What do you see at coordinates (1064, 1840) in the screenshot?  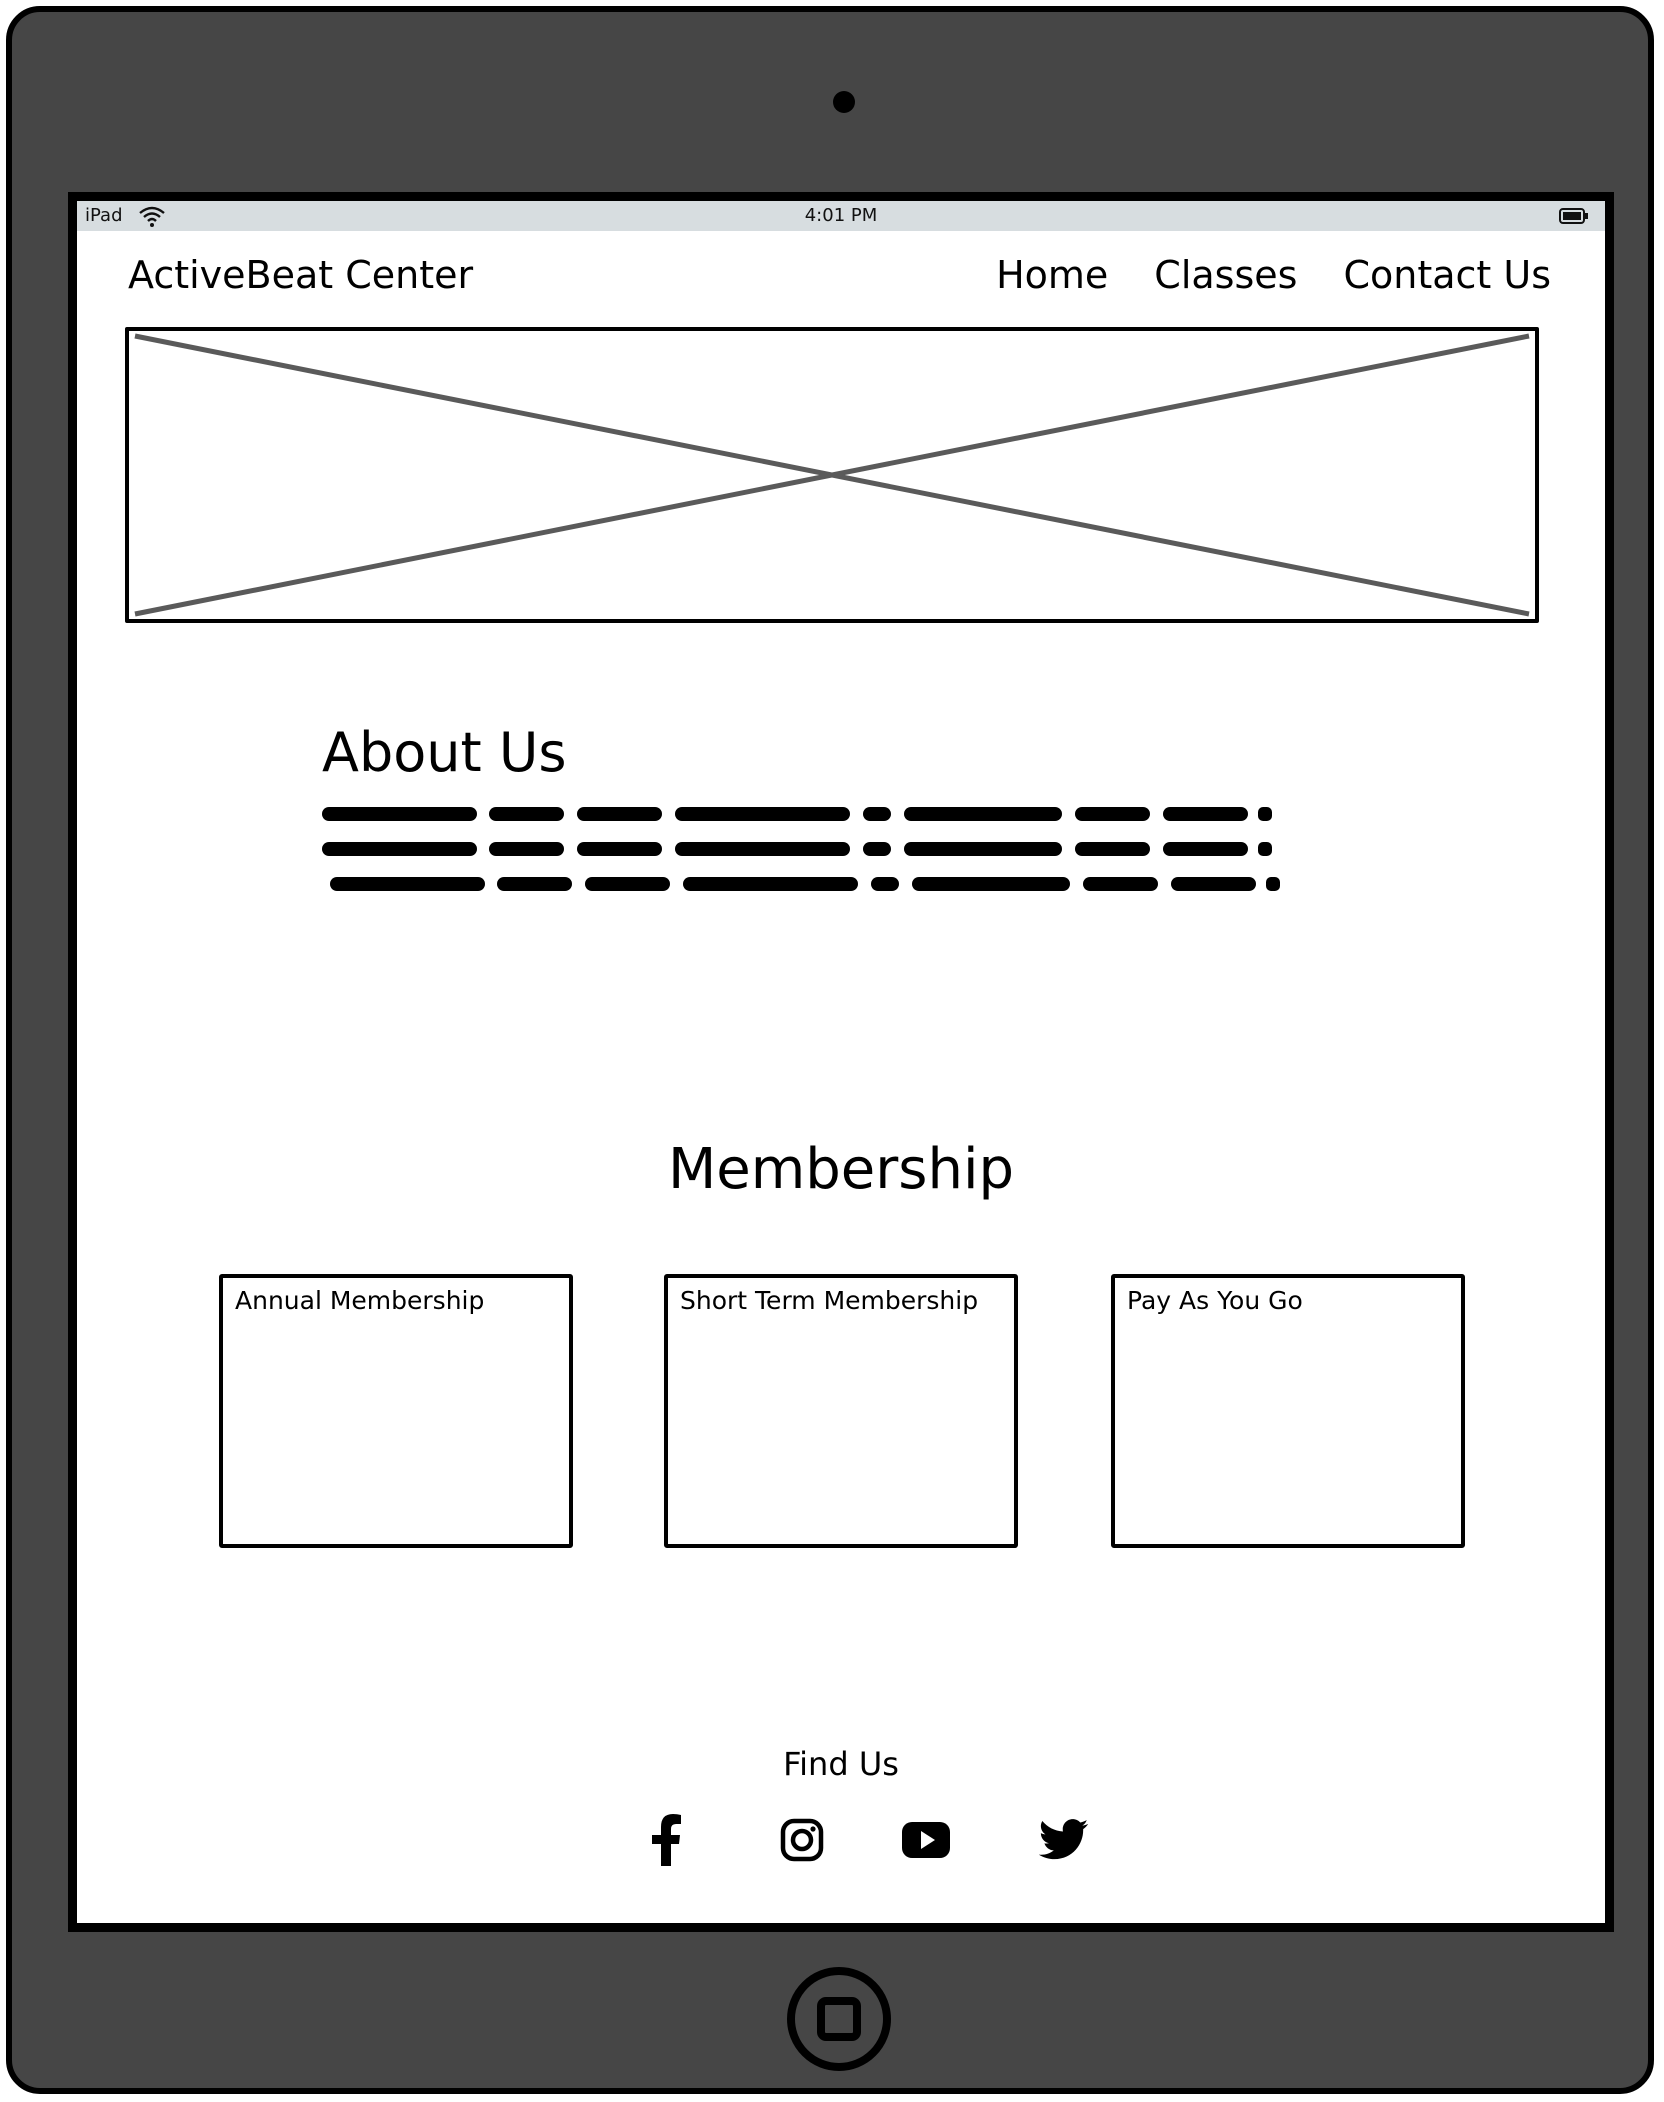 I see `twitter-icon` at bounding box center [1064, 1840].